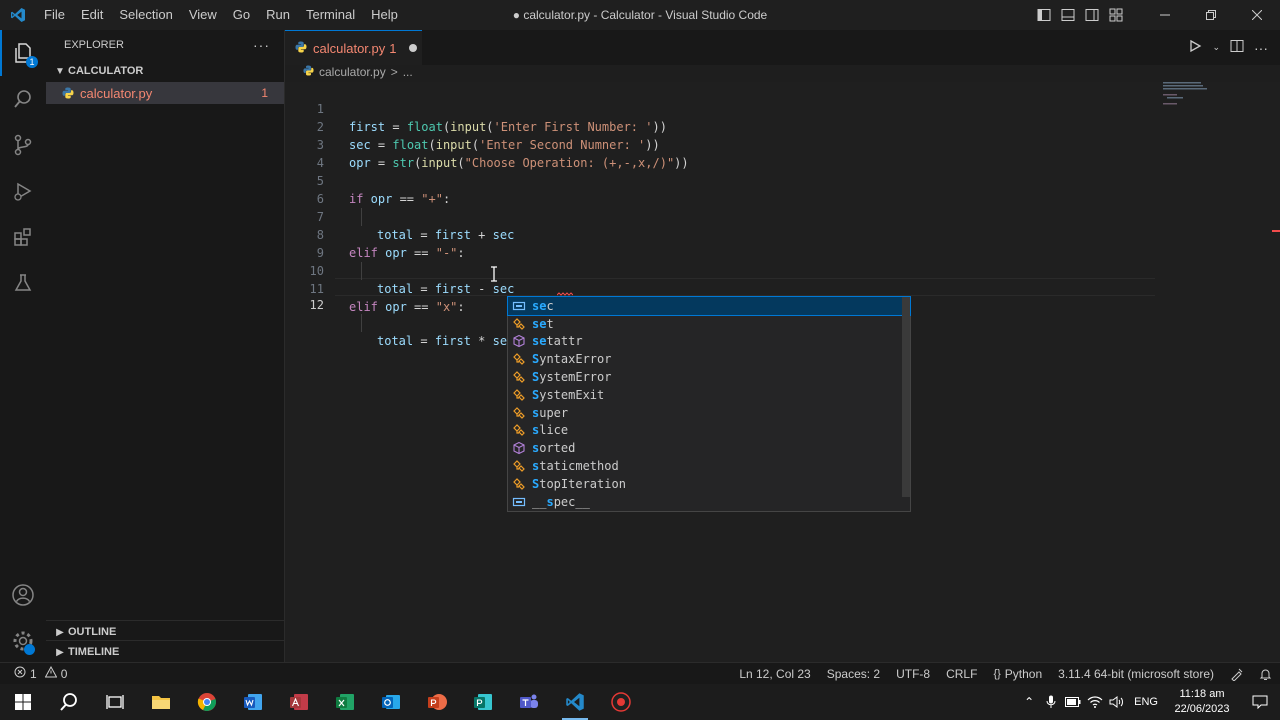 The image size is (1280, 720). I want to click on split-editor-icon, so click(1237, 47).